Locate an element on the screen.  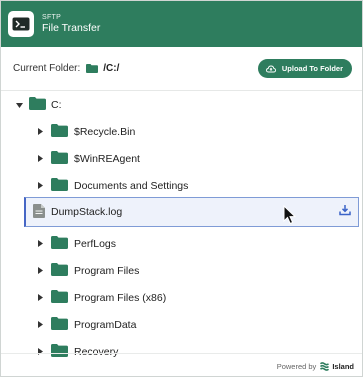
tree-item-folder: ProgramData is located at coordinates (181, 325).